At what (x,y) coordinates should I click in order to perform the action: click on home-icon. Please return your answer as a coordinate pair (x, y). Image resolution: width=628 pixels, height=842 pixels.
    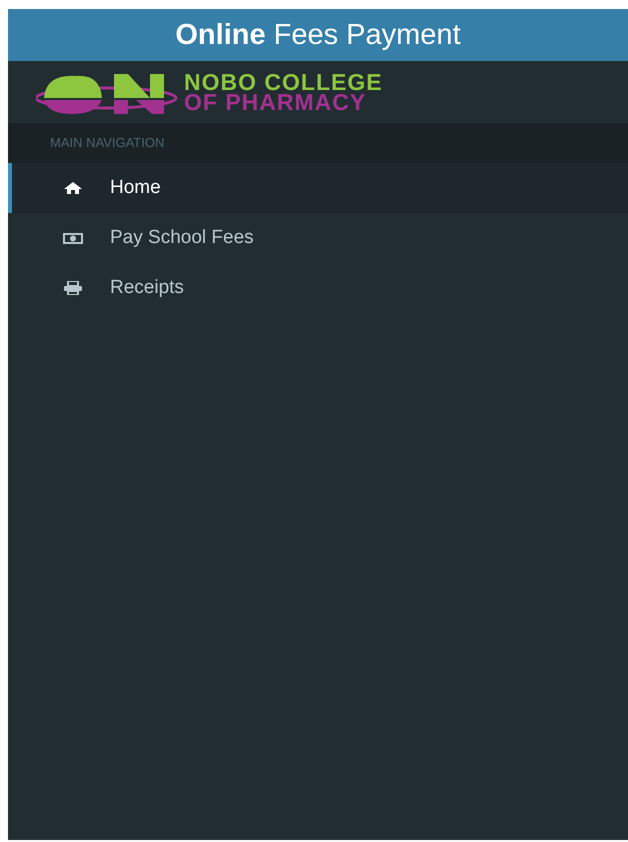
    Looking at the image, I should click on (73, 188).